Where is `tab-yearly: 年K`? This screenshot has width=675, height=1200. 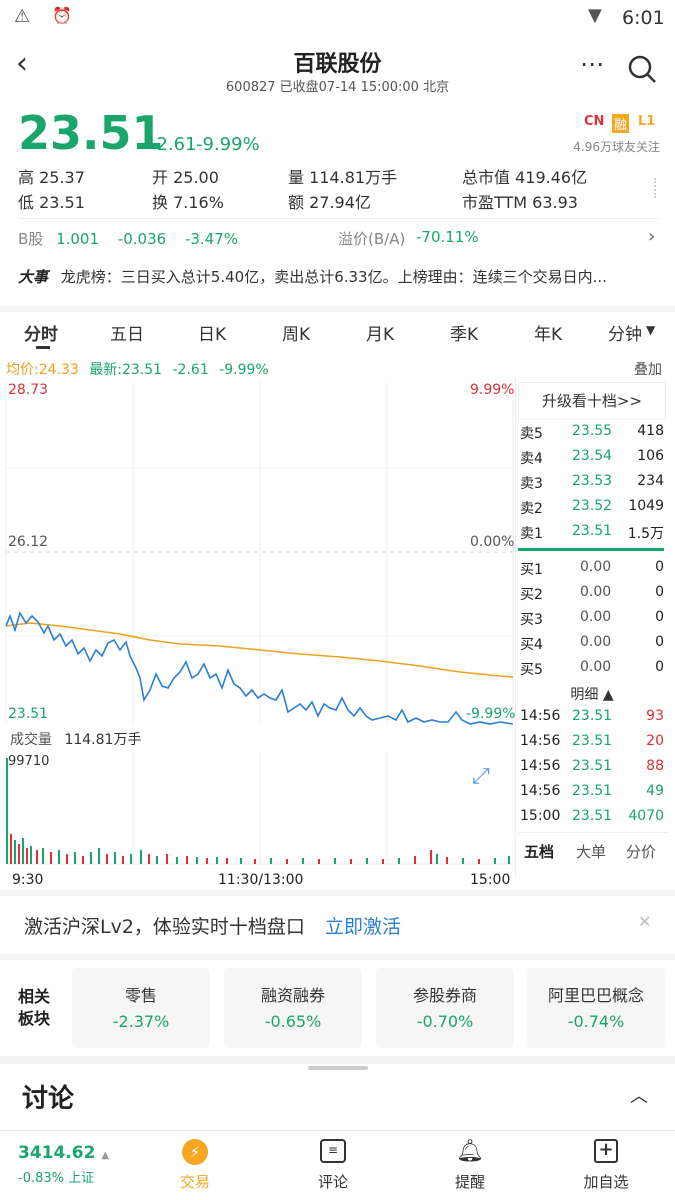
tab-yearly: 年K is located at coordinates (548, 332).